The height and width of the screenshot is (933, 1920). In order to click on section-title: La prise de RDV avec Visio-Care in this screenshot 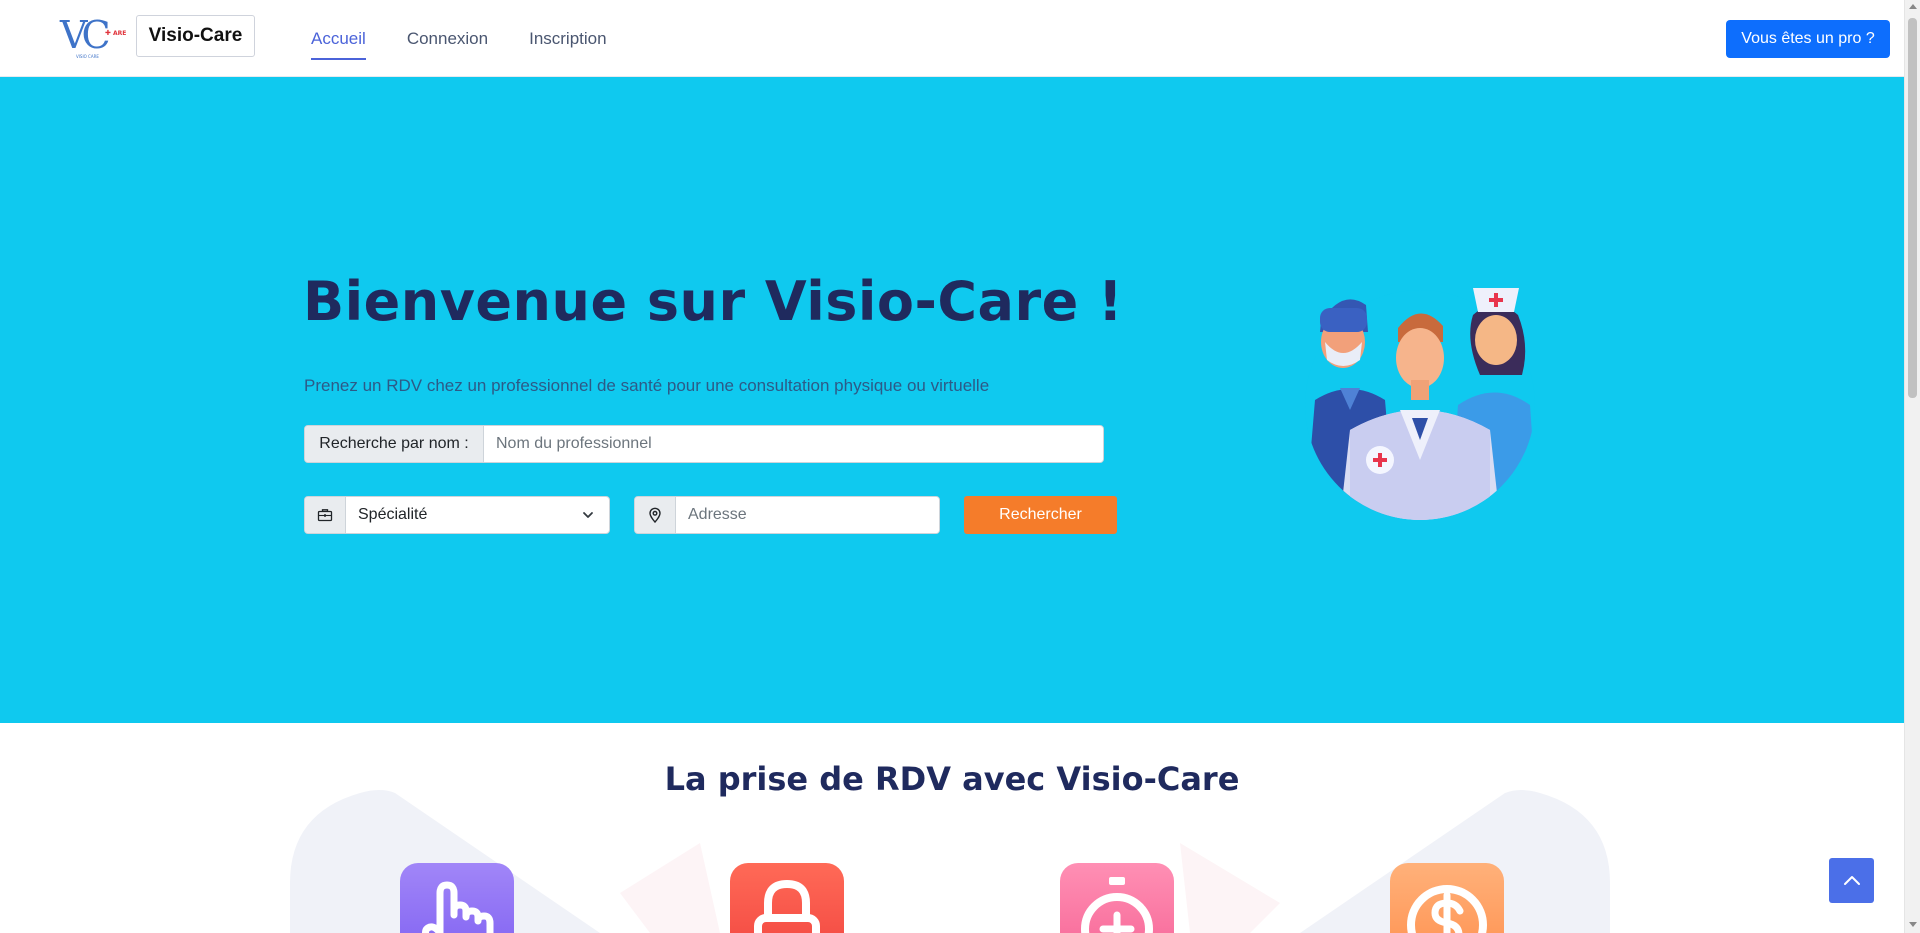, I will do `click(952, 779)`.